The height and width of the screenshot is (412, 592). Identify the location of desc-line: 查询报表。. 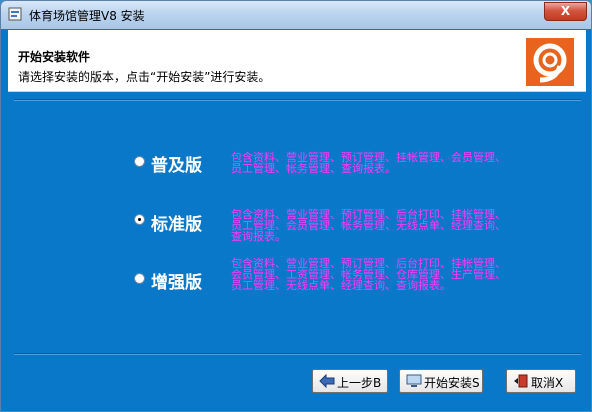
(258, 236).